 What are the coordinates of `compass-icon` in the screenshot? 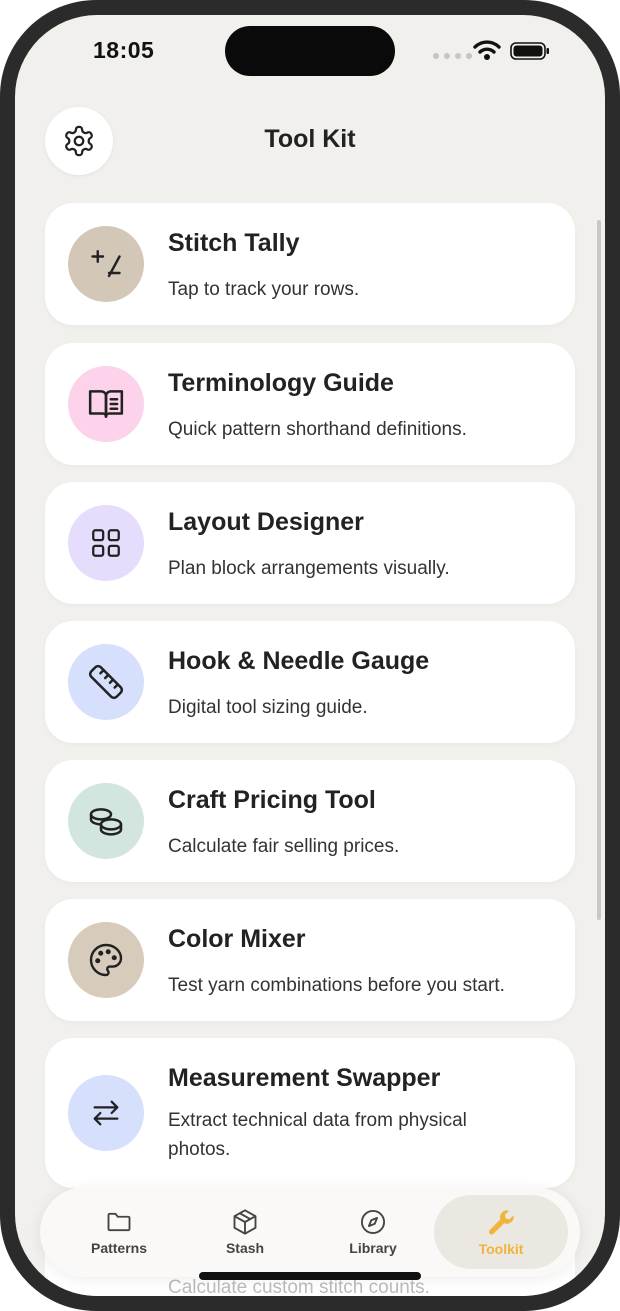 It's located at (373, 1222).